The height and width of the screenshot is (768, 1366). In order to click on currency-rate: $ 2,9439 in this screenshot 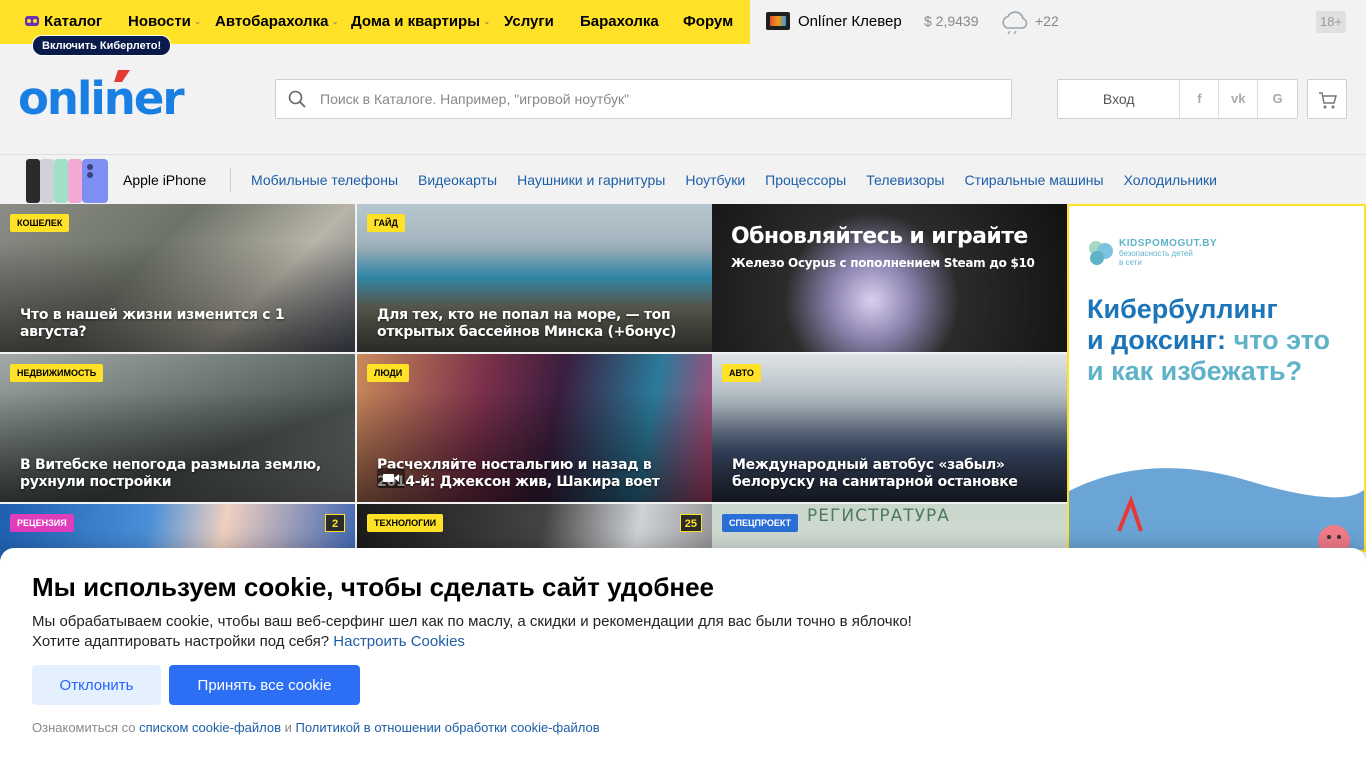, I will do `click(951, 21)`.